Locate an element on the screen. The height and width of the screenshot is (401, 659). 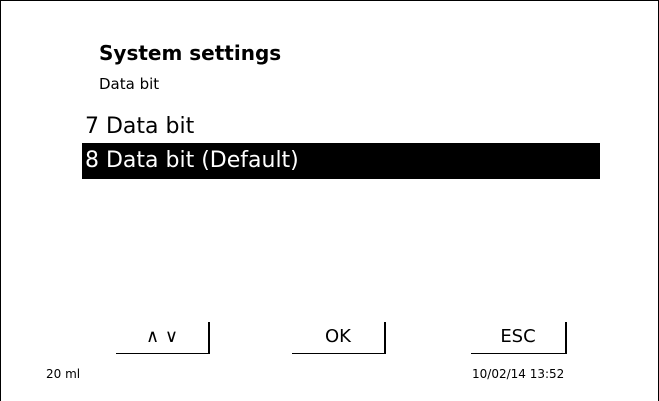
option-list: 7 Data bit 8 Data bit (Default) is located at coordinates (341, 144).